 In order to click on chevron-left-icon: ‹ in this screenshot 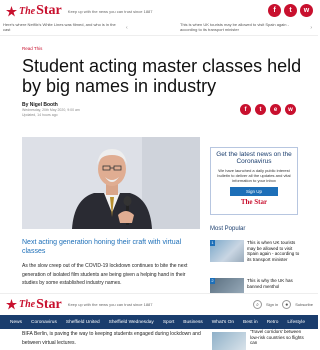, I will do `click(127, 28)`.